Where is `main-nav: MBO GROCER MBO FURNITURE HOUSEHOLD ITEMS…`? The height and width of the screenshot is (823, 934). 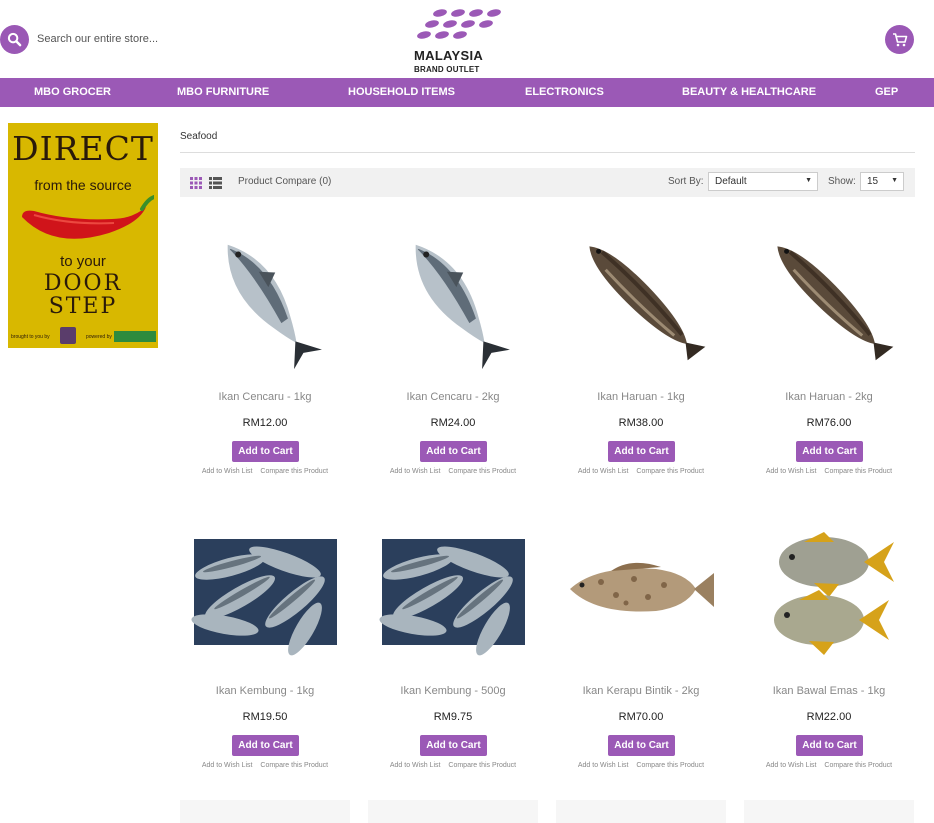
main-nav: MBO GROCER MBO FURNITURE HOUSEHOLD ITEMS… is located at coordinates (467, 92).